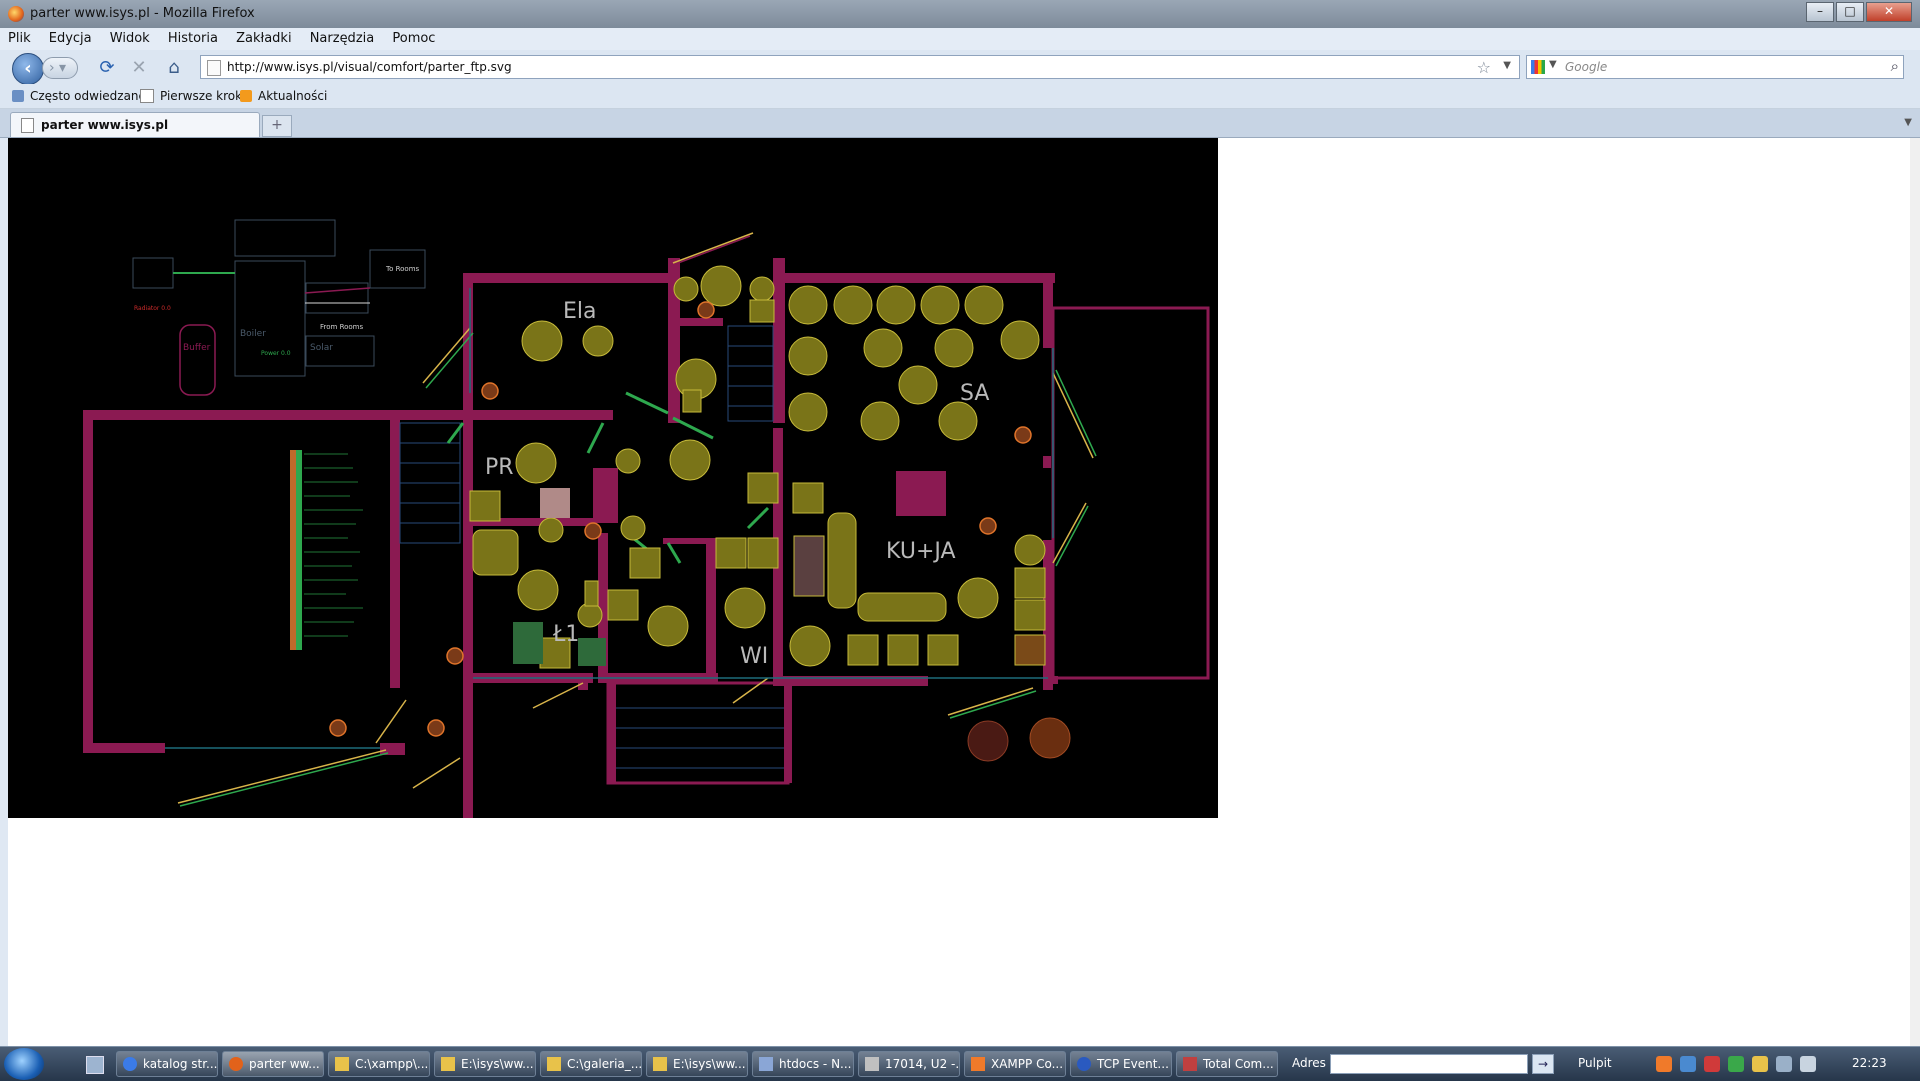 The height and width of the screenshot is (1081, 1920). What do you see at coordinates (18, 37) in the screenshot?
I see `menu-plik: Plik` at bounding box center [18, 37].